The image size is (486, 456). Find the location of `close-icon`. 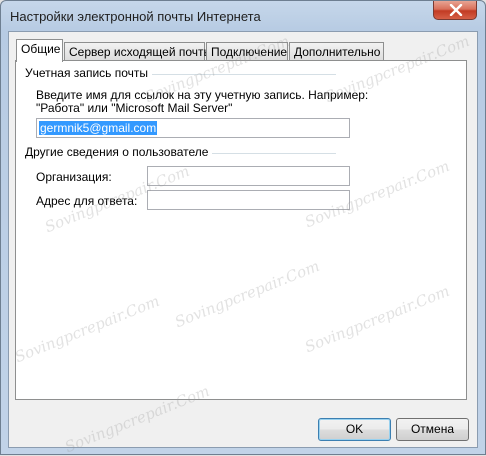

close-icon is located at coordinates (456, 10).